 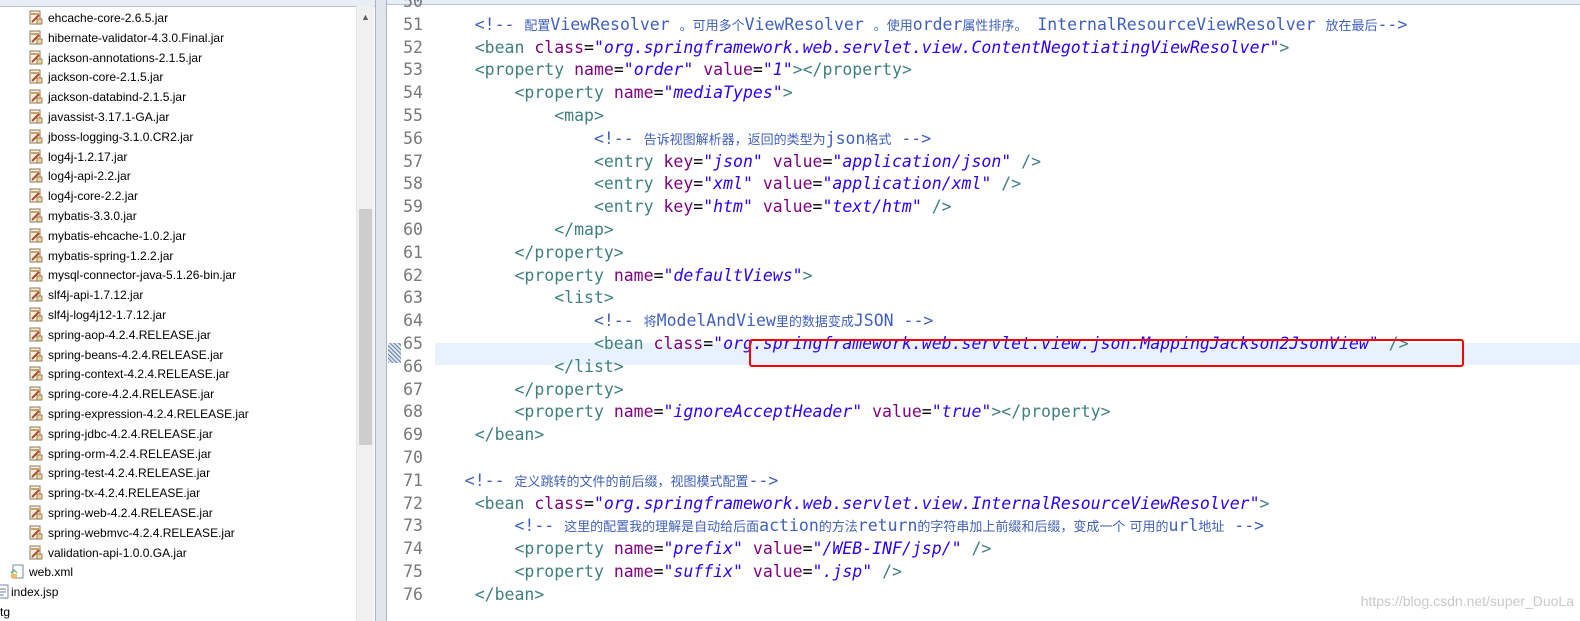 I want to click on editor-tab-bar, so click(x=983, y=2).